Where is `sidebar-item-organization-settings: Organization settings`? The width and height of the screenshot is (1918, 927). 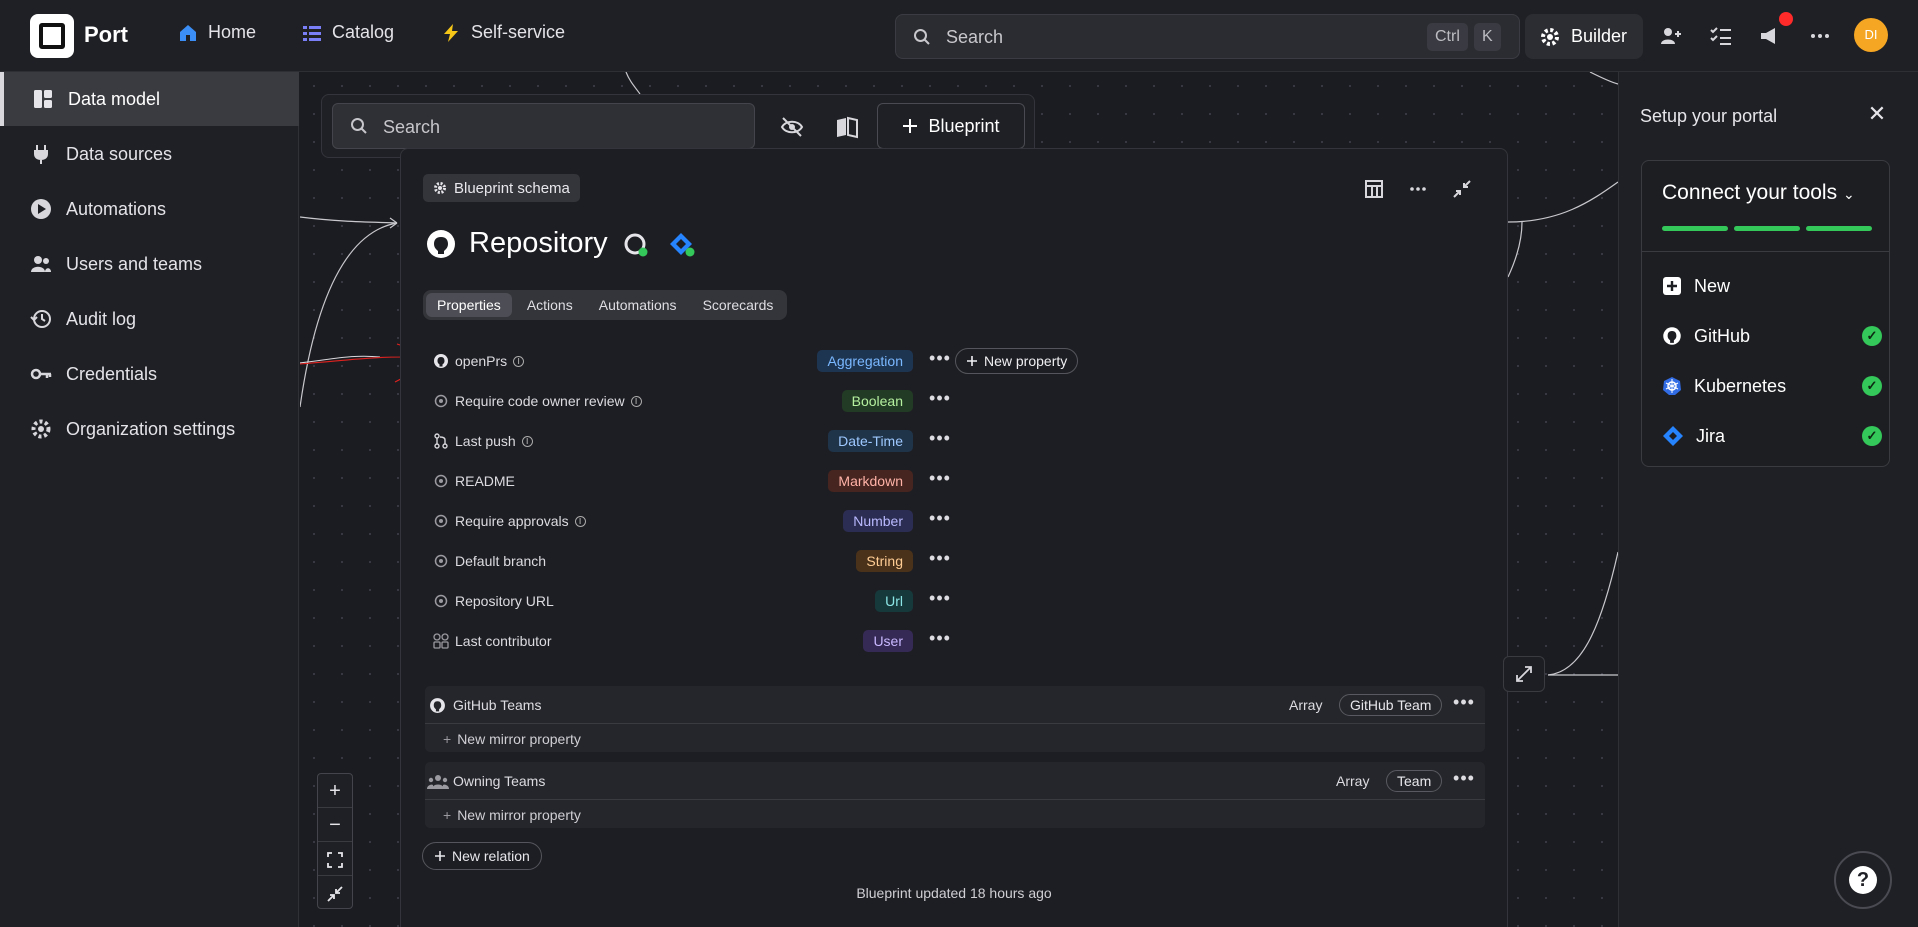 sidebar-item-organization-settings: Organization settings is located at coordinates (149, 429).